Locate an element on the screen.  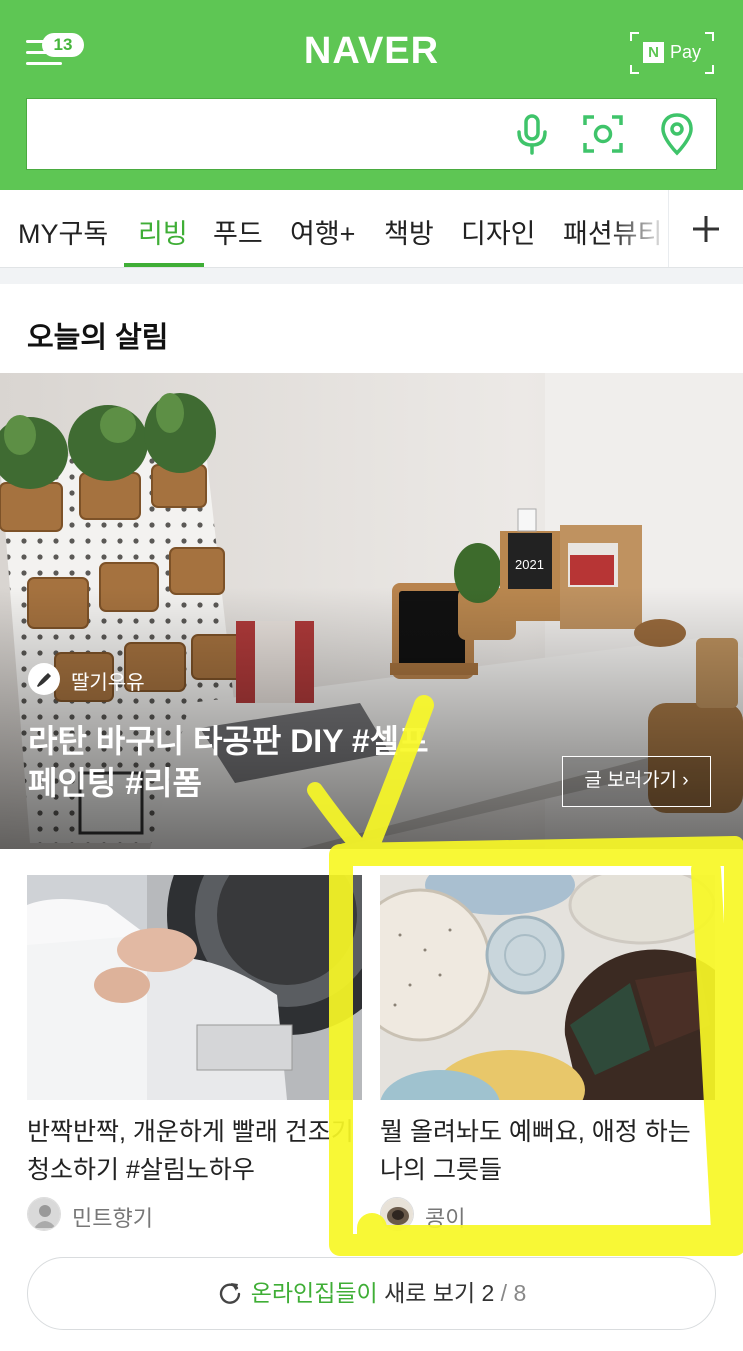
refresh-icon is located at coordinates (229, 1293).